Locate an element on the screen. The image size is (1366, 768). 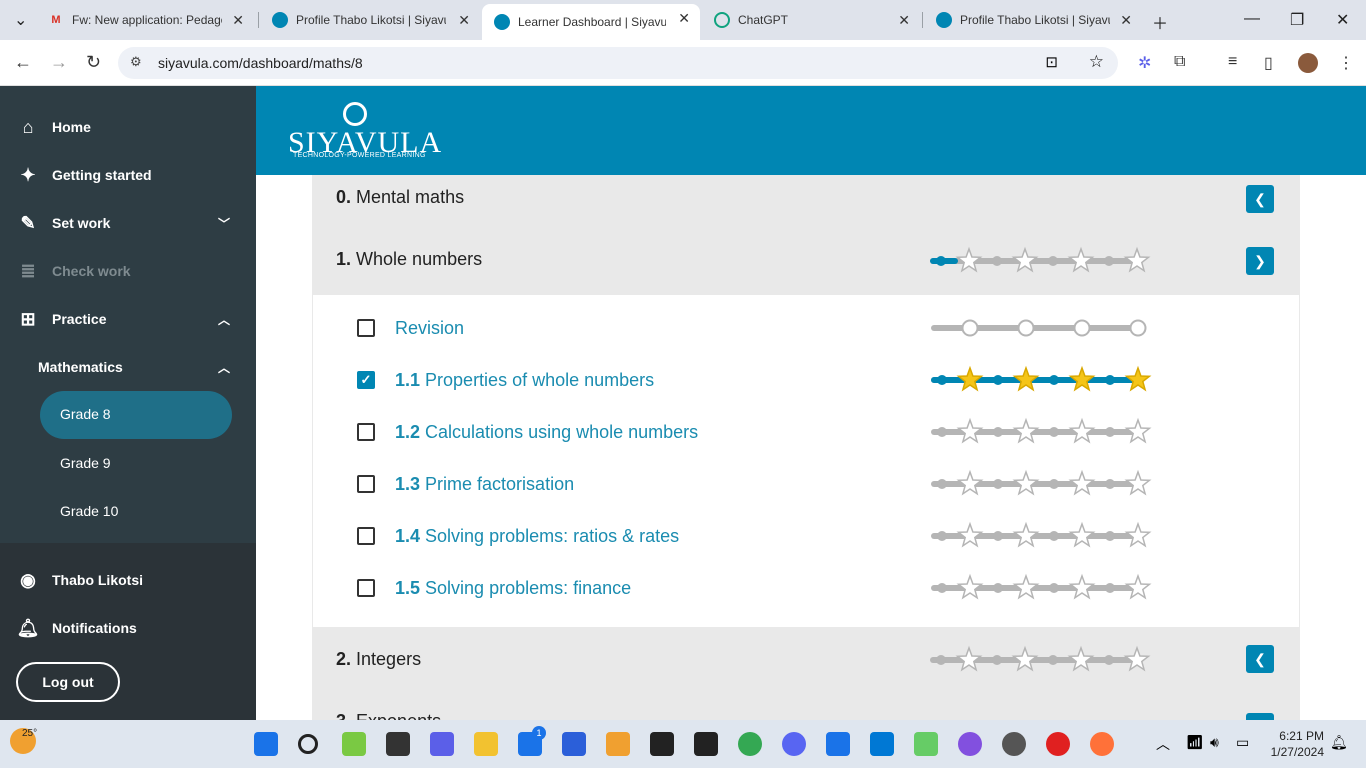
chrome-icon is located at coordinates (750, 744).